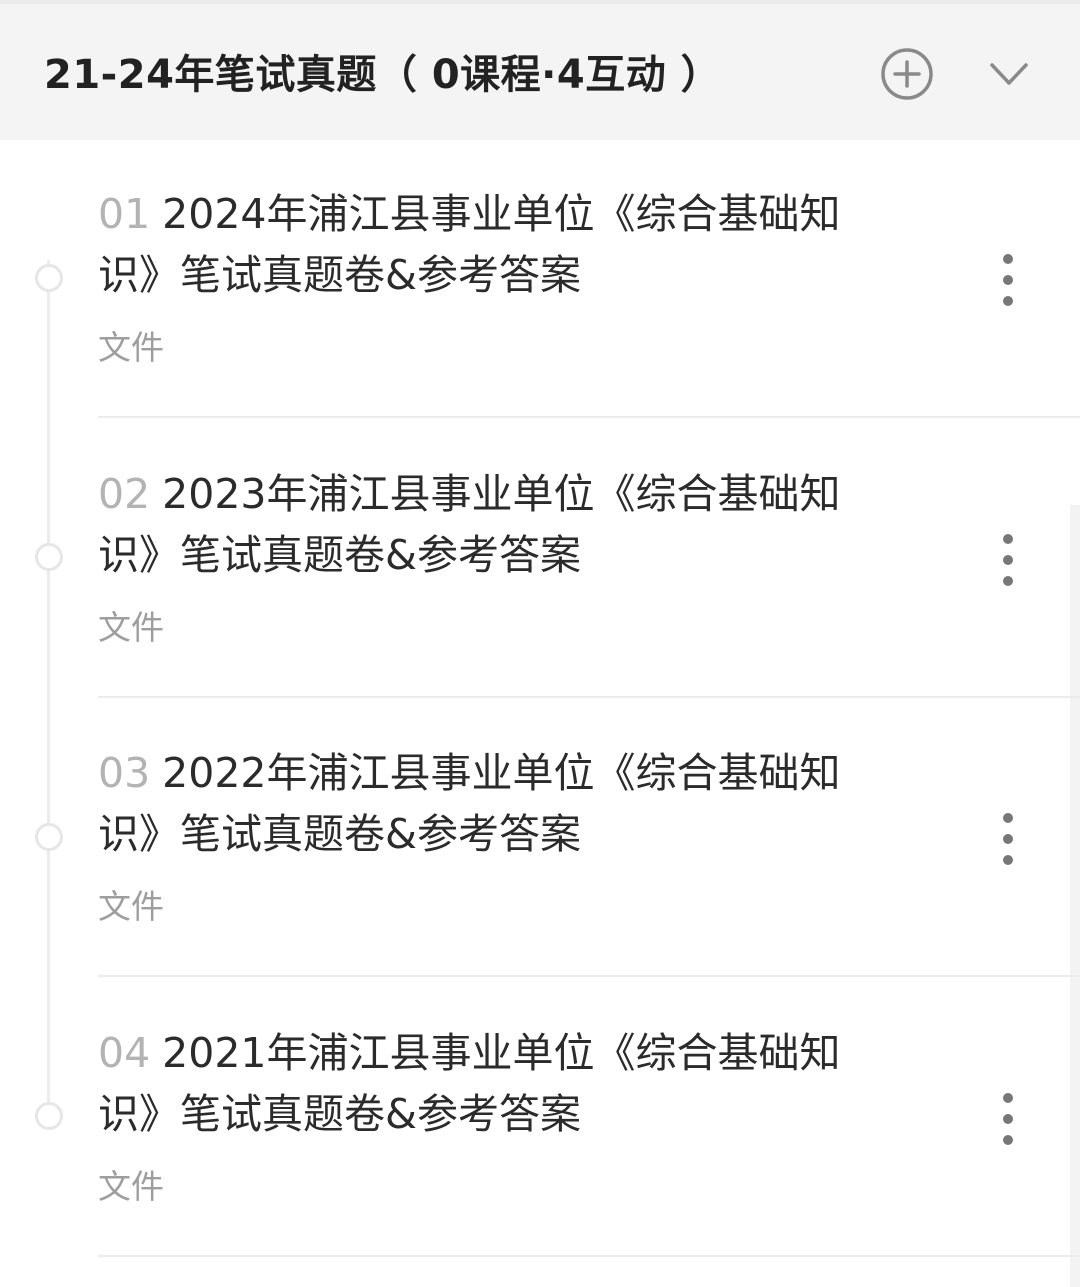 This screenshot has height=1287, width=1080. I want to click on item-title: 04 2021年浦江县事业单位《综合基础知识》笔试真题卷&参考答案, so click(493, 1084).